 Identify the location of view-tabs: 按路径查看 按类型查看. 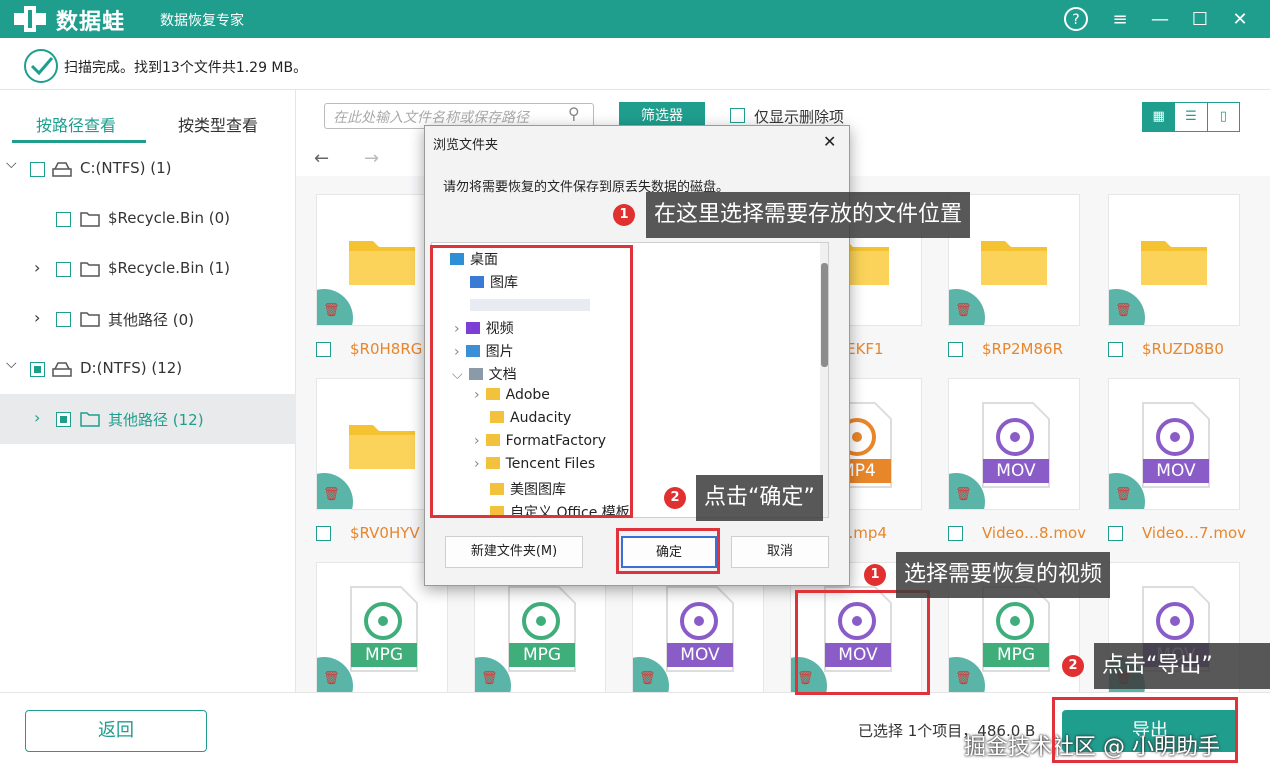
(148, 117).